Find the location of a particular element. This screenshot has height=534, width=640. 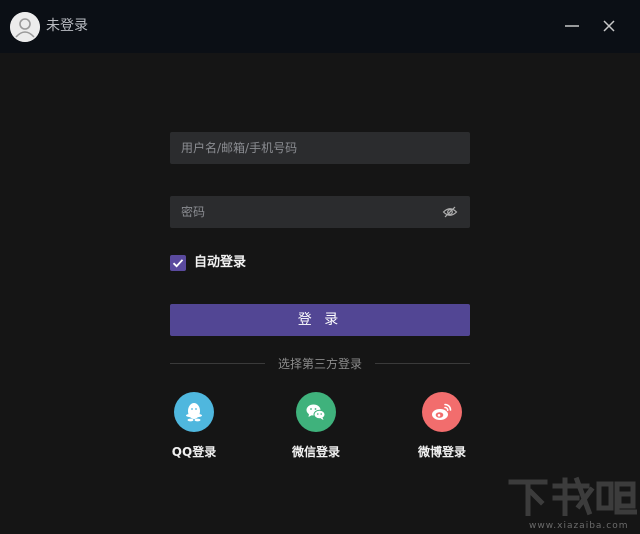

wechat-login-button: 微信登录 is located at coordinates (316, 427).